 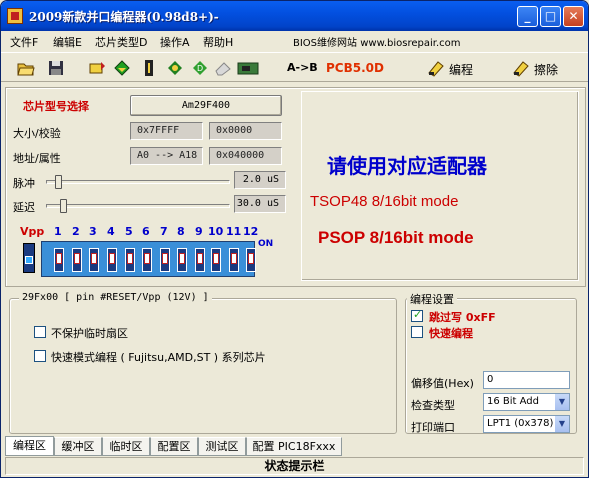 I want to click on options-group-title: 29Fx00 [ pin #RESET/Vpp (12V) ], so click(x=115, y=297).